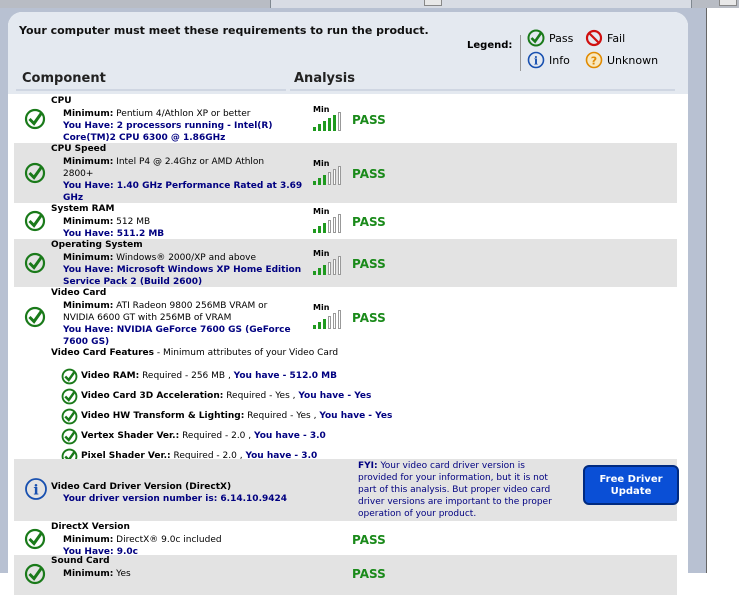  Describe the element at coordinates (417, 514) in the screenshot. I see `fyi-text: operation of your product.` at that location.